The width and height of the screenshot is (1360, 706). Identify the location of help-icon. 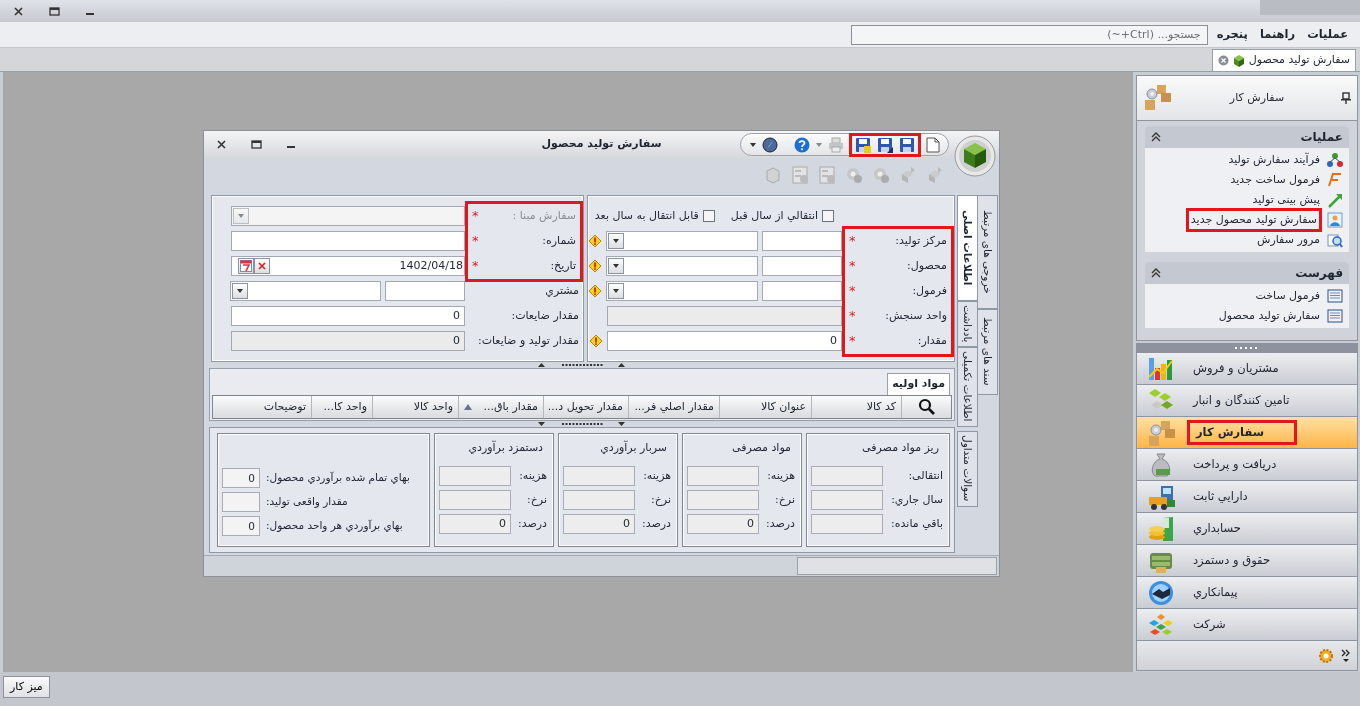
(802, 144).